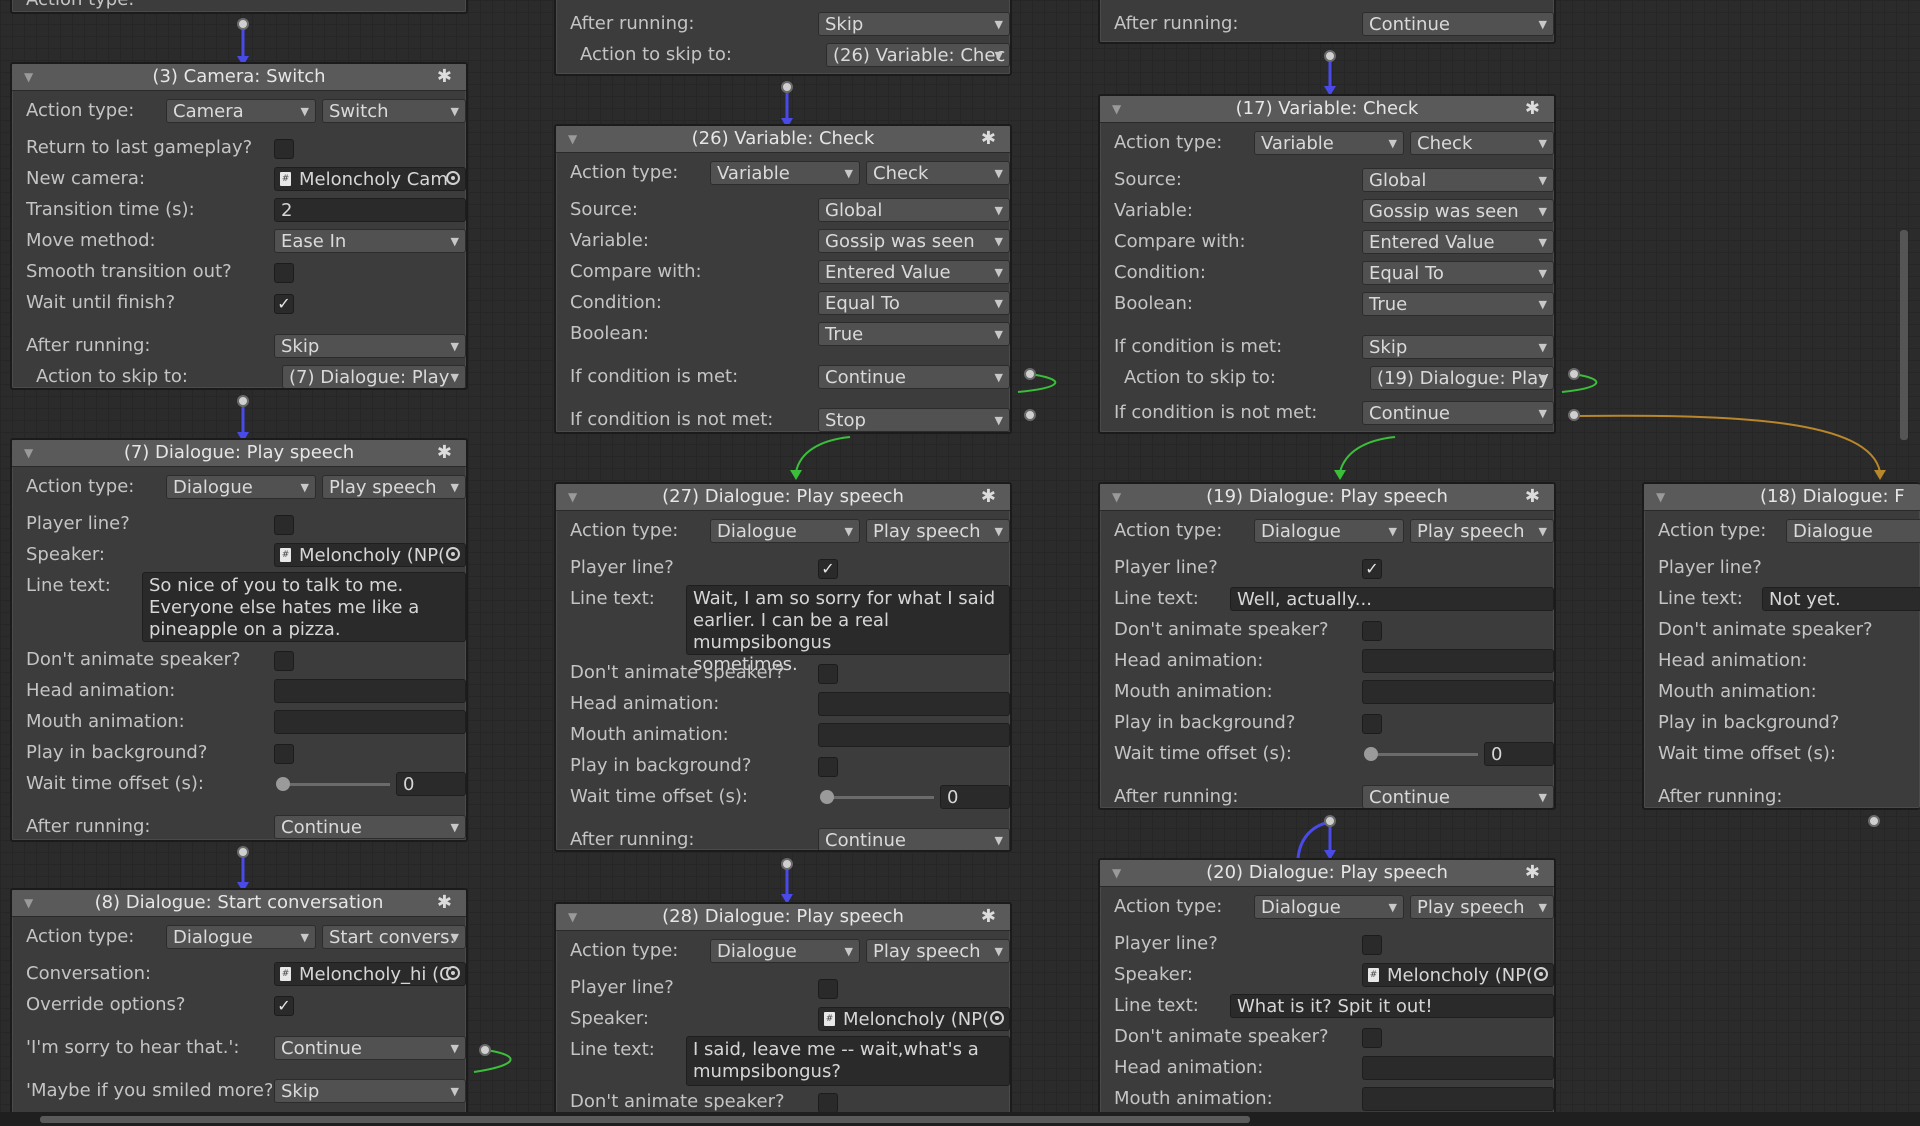 The height and width of the screenshot is (1126, 1920). What do you see at coordinates (1329, 143) in the screenshot?
I see `action-type-dropdown: Variable` at bounding box center [1329, 143].